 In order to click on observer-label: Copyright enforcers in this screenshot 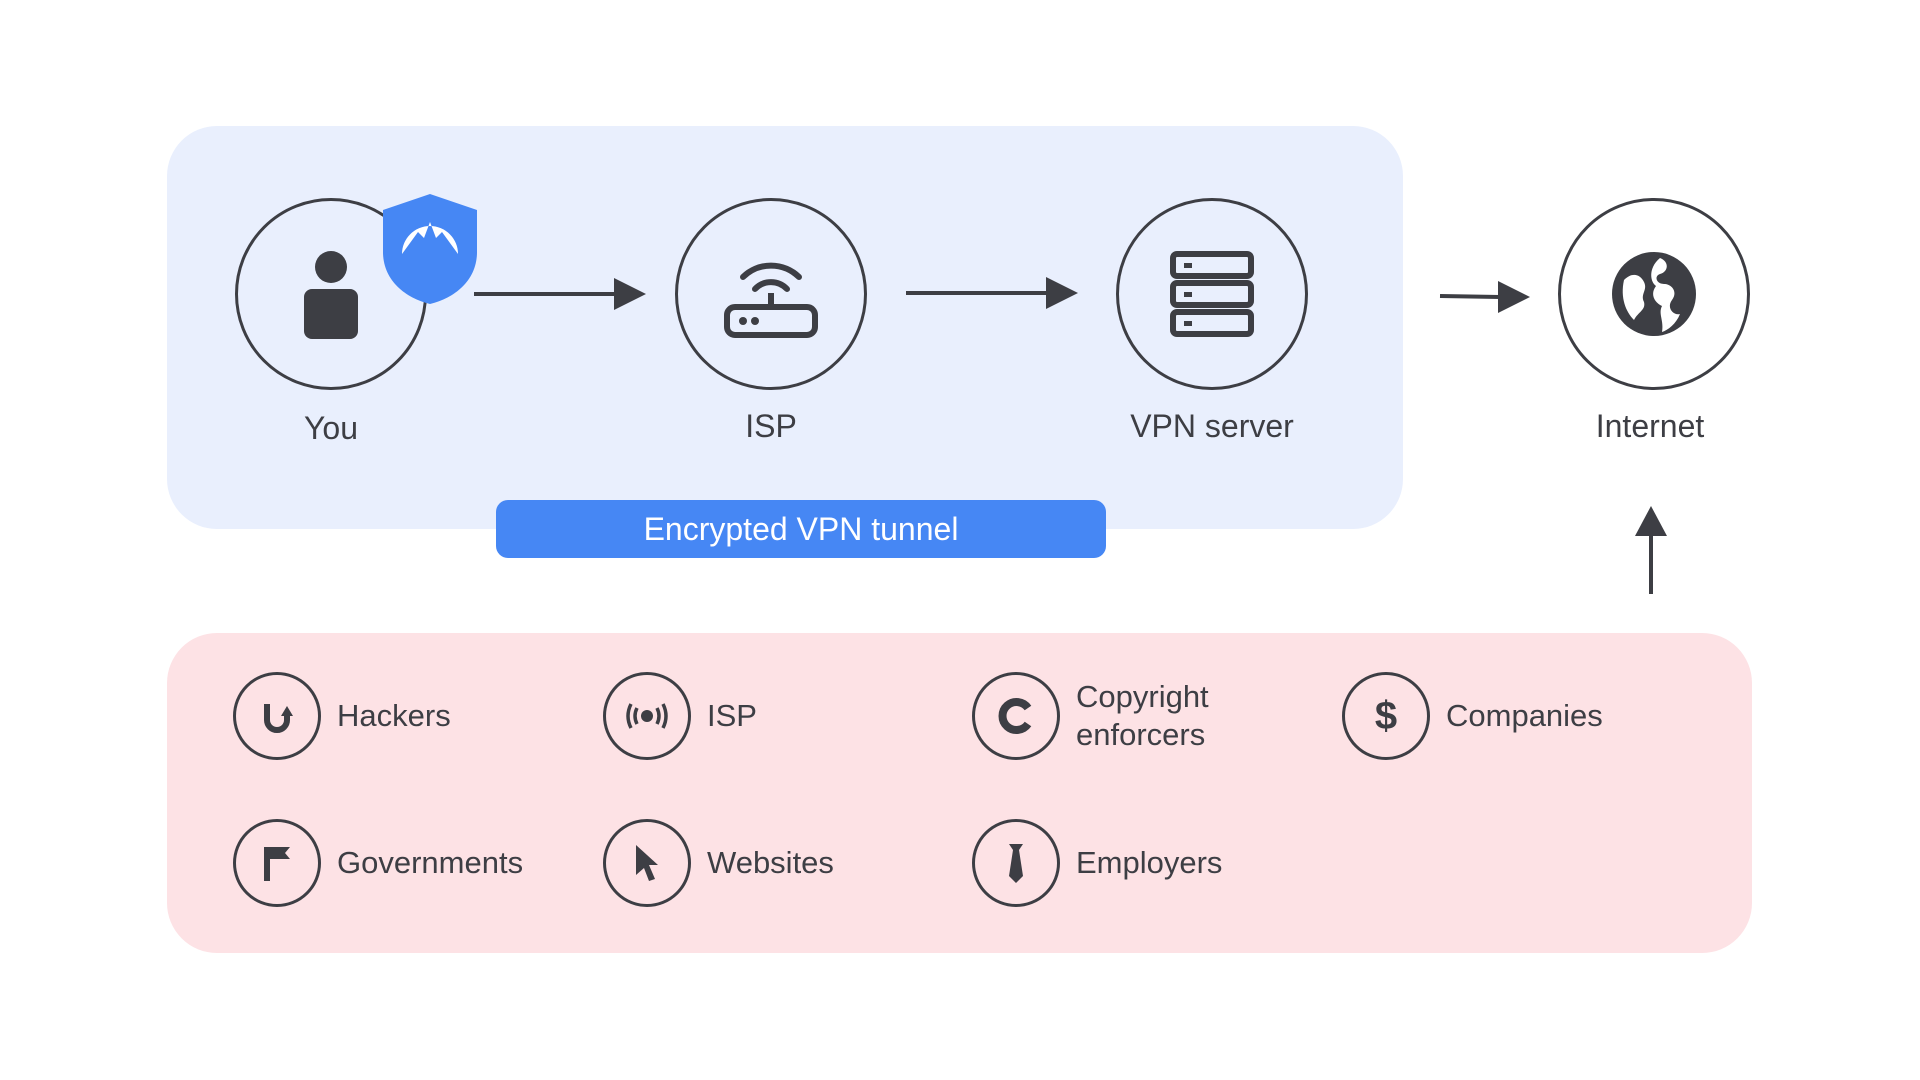, I will do `click(1142, 716)`.